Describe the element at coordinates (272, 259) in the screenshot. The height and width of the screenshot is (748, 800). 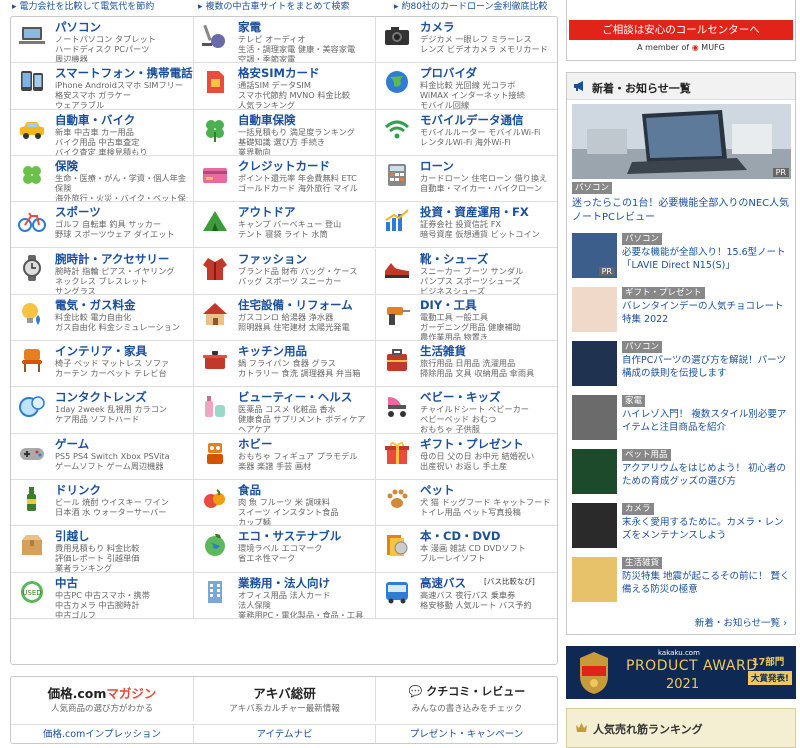
I see `category-title: ファッション` at that location.